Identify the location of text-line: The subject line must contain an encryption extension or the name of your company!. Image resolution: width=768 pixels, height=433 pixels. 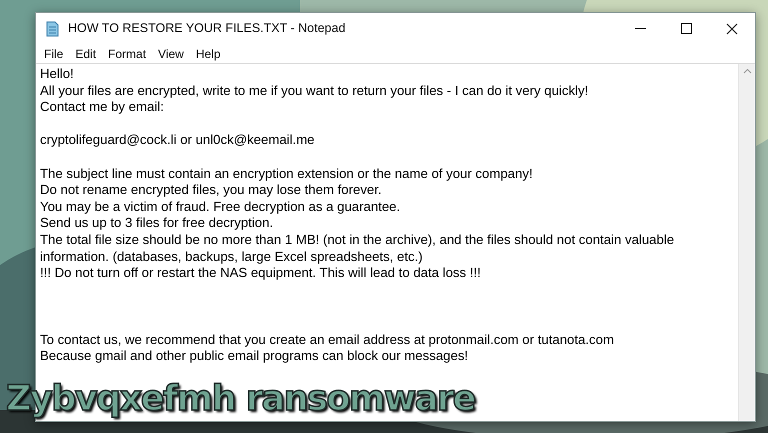
(287, 174).